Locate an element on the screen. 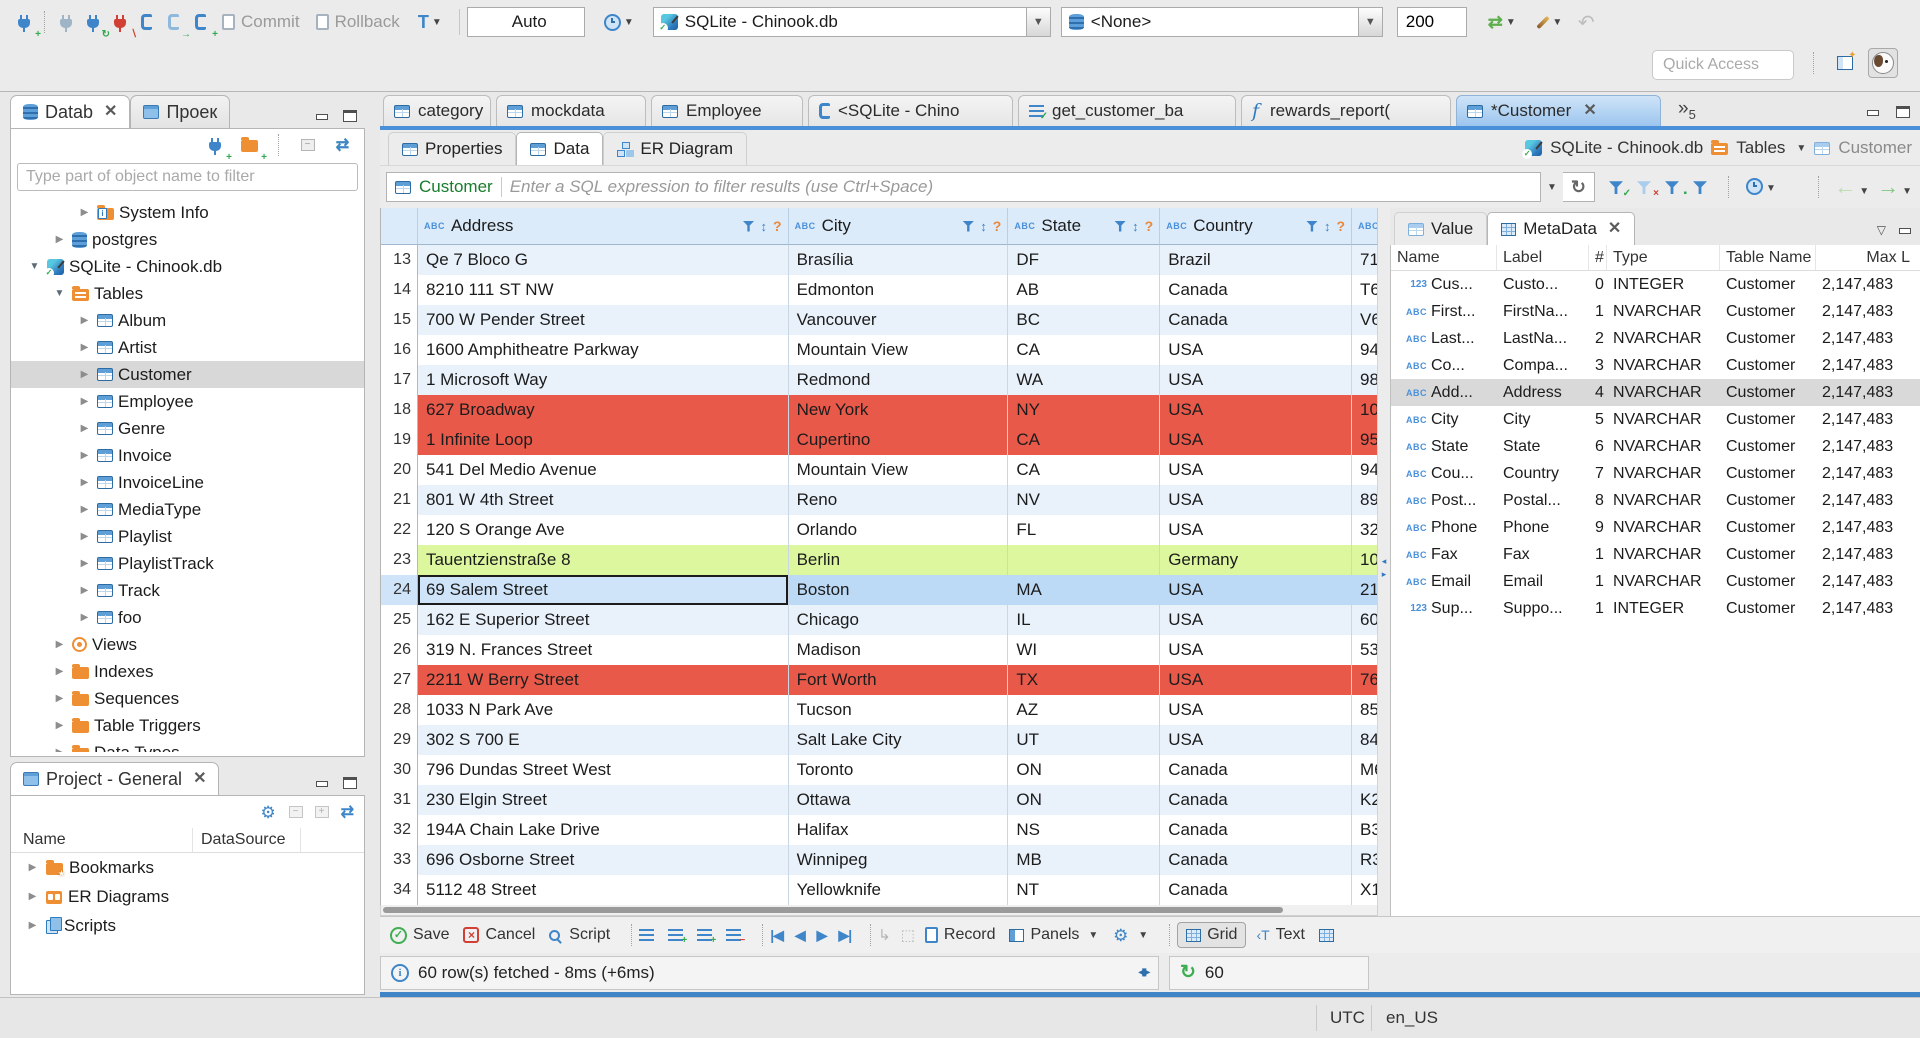 This screenshot has height=1038, width=1920. cell-state: MA is located at coordinates (1084, 590).